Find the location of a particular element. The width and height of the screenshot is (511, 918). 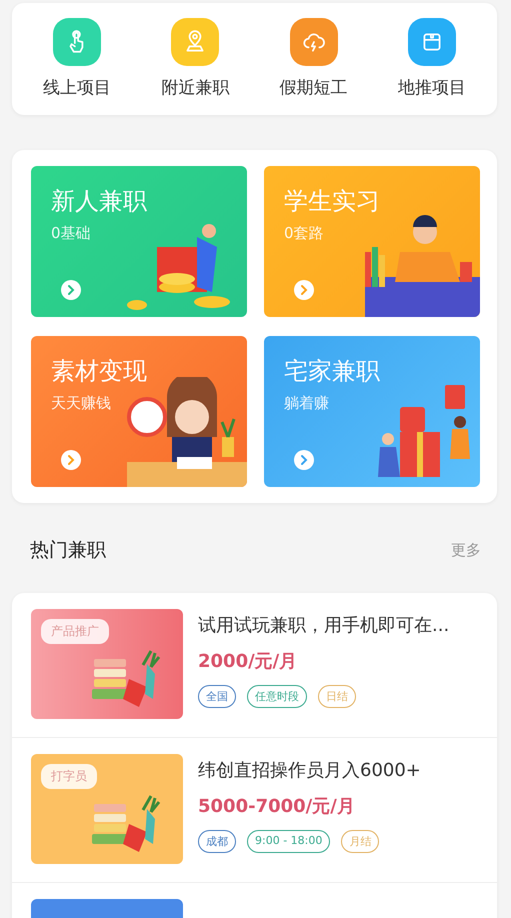

cloud-icon is located at coordinates (314, 42).